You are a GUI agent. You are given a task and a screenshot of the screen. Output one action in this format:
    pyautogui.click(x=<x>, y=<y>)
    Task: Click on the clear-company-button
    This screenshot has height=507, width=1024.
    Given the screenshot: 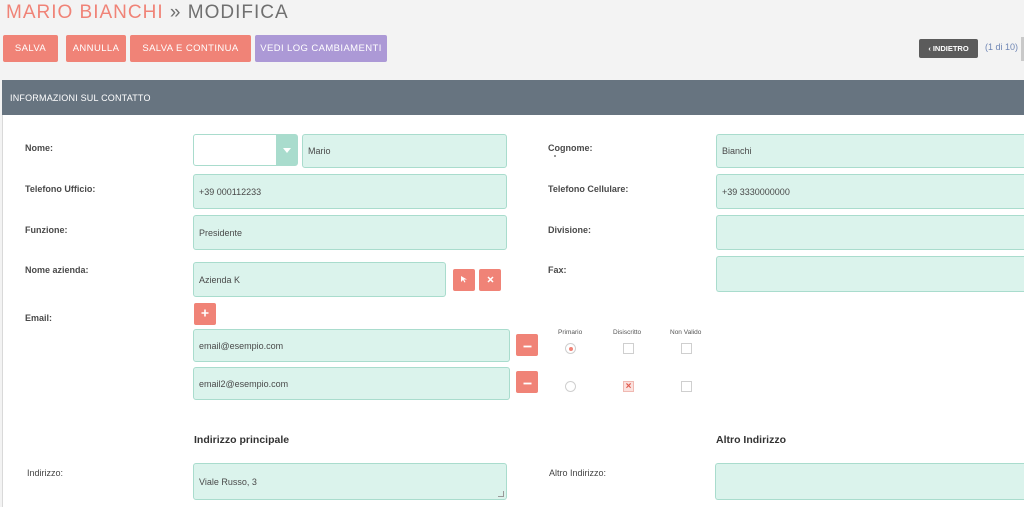 What is the action you would take?
    pyautogui.click(x=490, y=280)
    